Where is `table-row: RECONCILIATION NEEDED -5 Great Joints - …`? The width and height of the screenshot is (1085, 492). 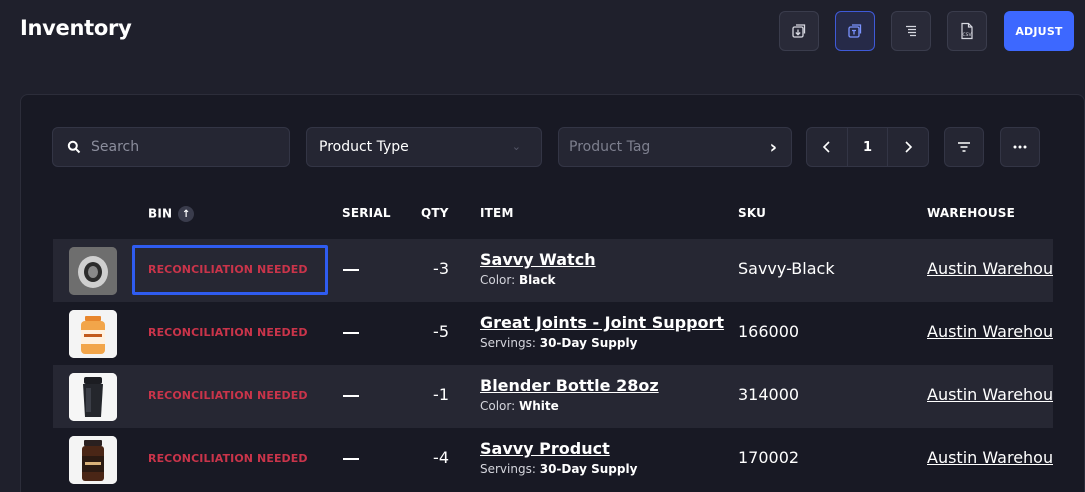 table-row: RECONCILIATION NEEDED -5 Great Joints - … is located at coordinates (553, 333).